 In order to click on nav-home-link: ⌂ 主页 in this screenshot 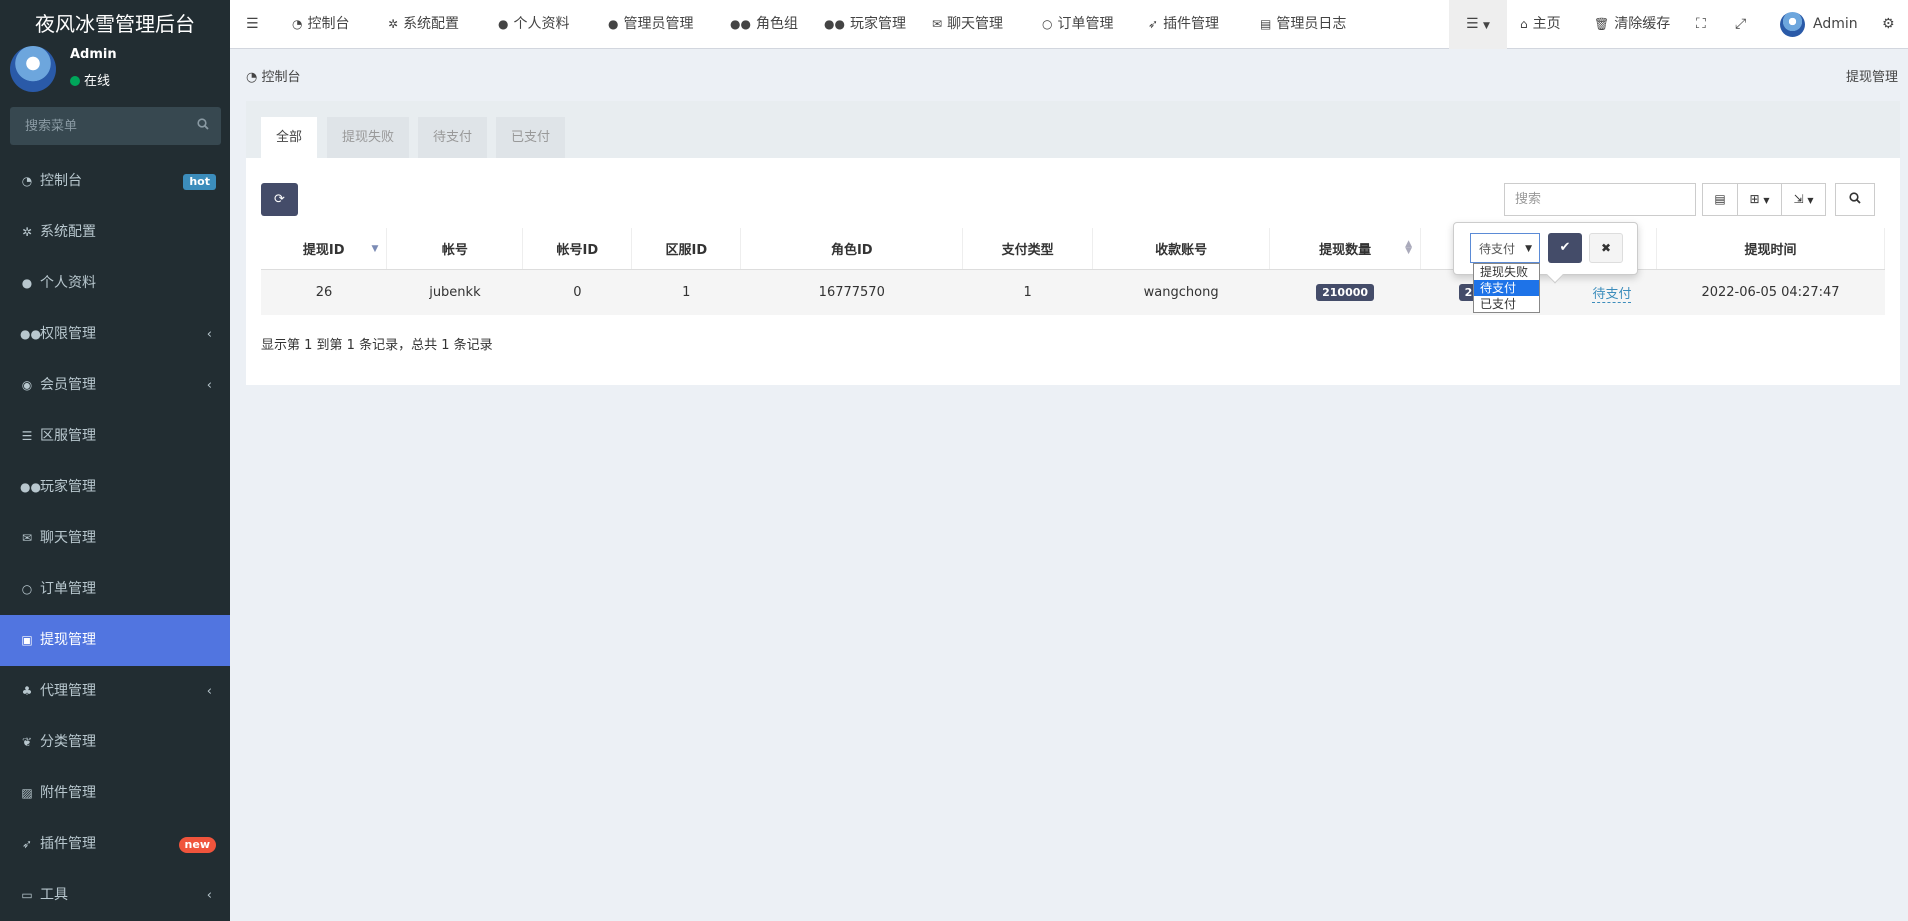, I will do `click(1540, 24)`.